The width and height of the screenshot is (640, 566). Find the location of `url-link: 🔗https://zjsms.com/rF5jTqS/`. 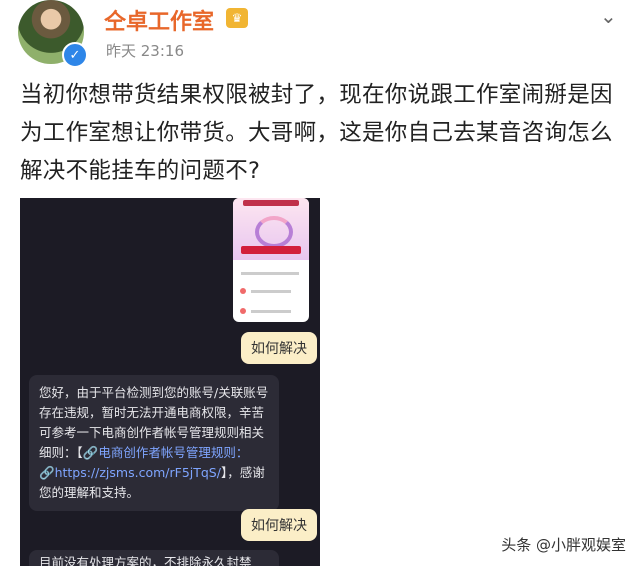

url-link: 🔗https://zjsms.com/rF5jTqS/ is located at coordinates (130, 472).